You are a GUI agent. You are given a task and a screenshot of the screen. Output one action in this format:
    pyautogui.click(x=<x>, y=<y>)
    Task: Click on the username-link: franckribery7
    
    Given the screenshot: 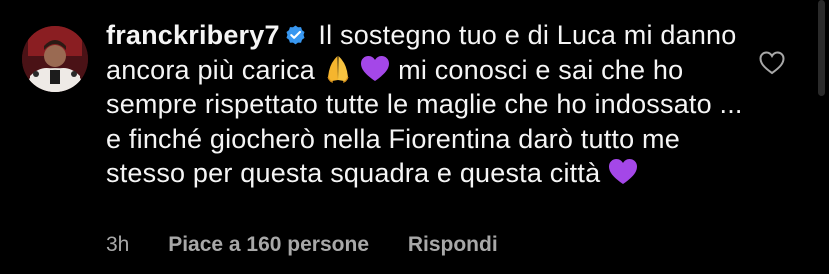 What is the action you would take?
    pyautogui.click(x=193, y=35)
    